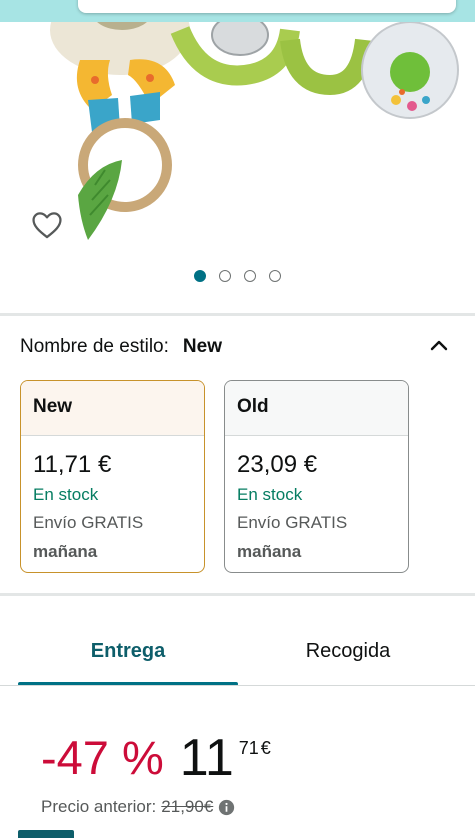  Describe the element at coordinates (265, 748) in the screenshot. I see `price-currency: €` at that location.